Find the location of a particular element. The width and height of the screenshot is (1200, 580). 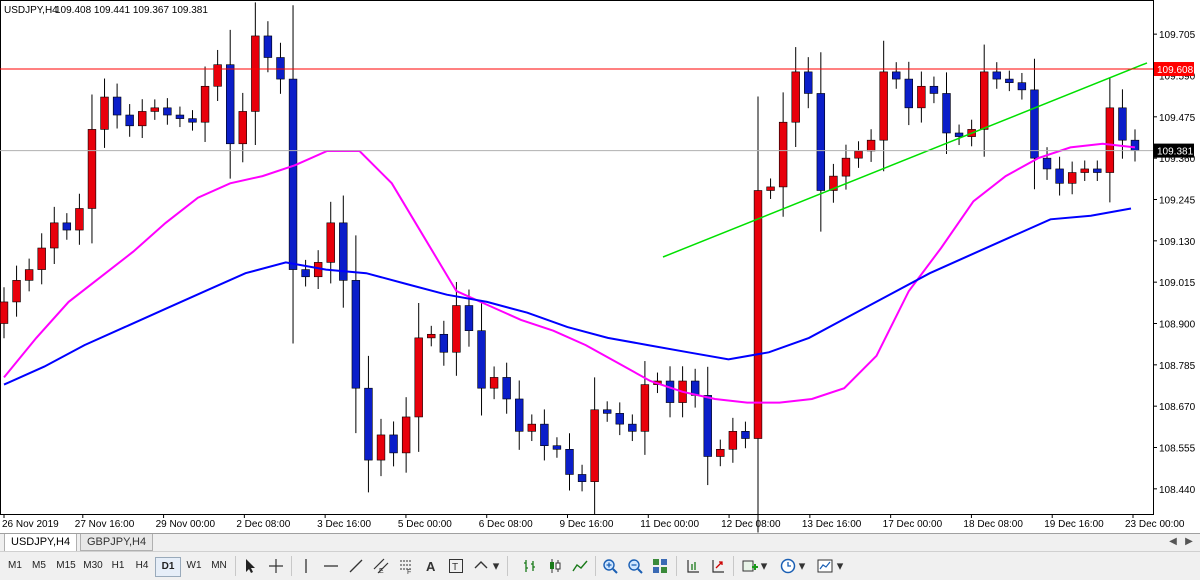

equidistant-channel-icon: E is located at coordinates (381, 566).